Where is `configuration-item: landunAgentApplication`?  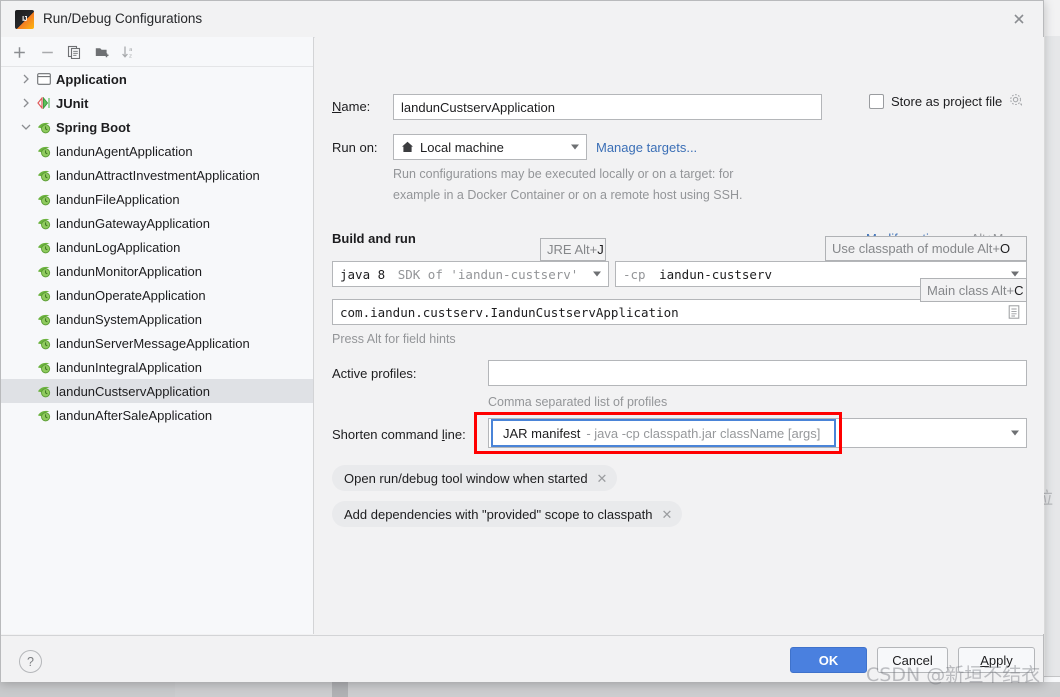
configuration-item: landunAgentApplication is located at coordinates (157, 151).